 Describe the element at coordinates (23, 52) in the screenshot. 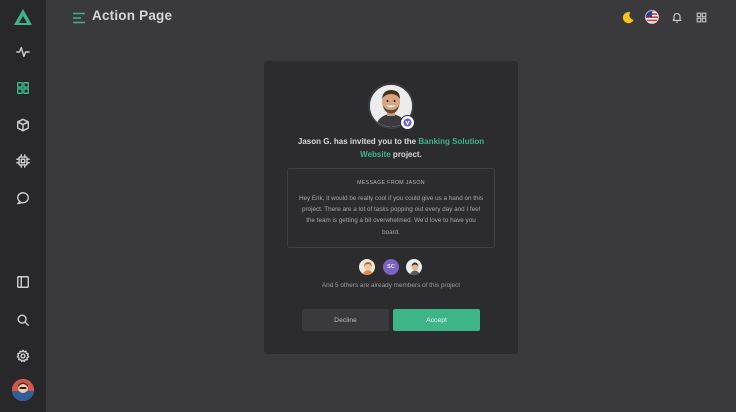

I see `activity-icon` at that location.